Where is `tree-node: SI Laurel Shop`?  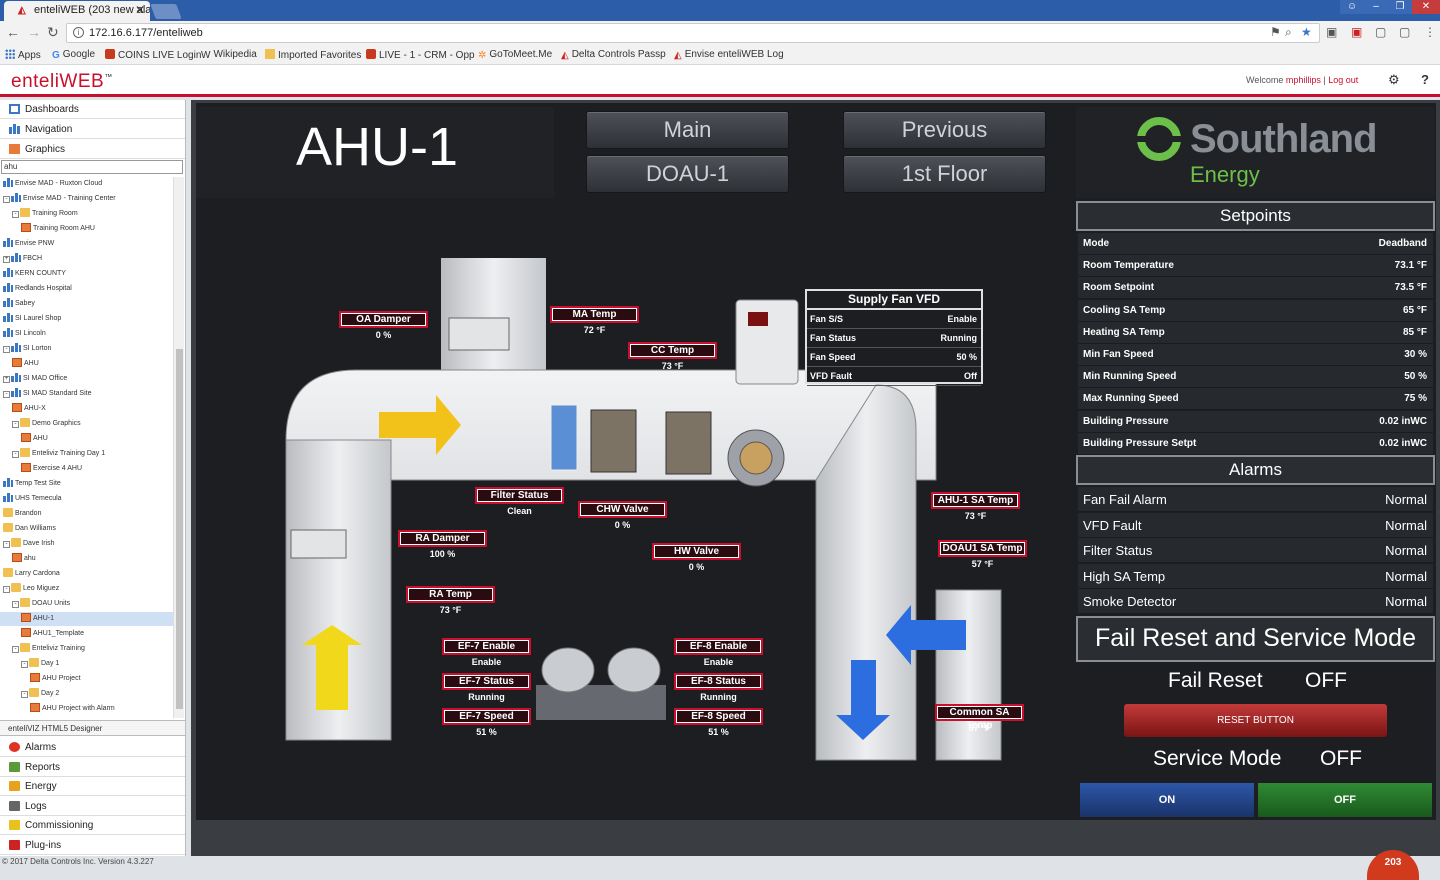
tree-node: SI Laurel Shop is located at coordinates (30, 319).